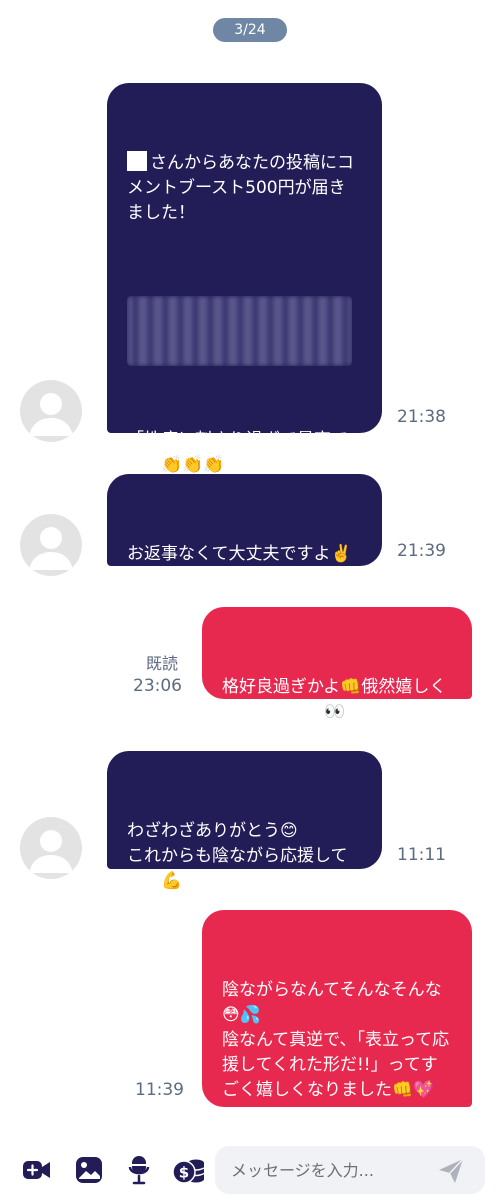  I want to click on redacted-username, so click(137, 161).